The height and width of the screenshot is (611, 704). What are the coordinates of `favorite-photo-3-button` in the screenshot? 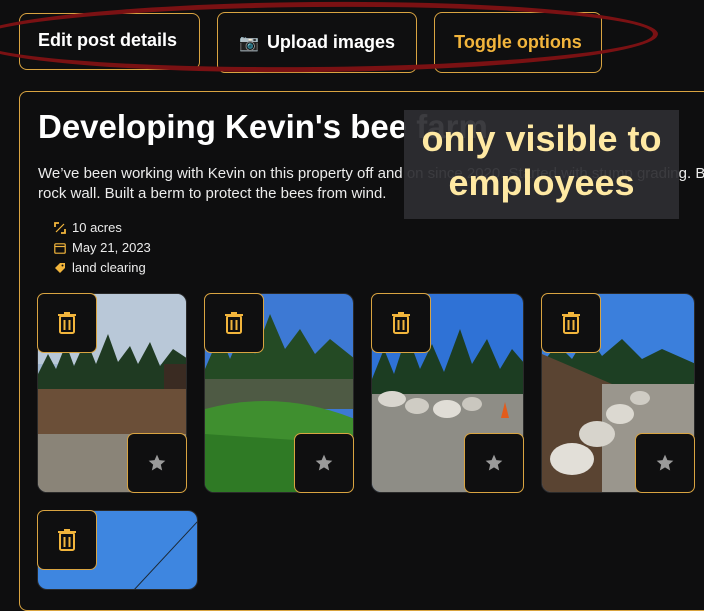 It's located at (494, 463).